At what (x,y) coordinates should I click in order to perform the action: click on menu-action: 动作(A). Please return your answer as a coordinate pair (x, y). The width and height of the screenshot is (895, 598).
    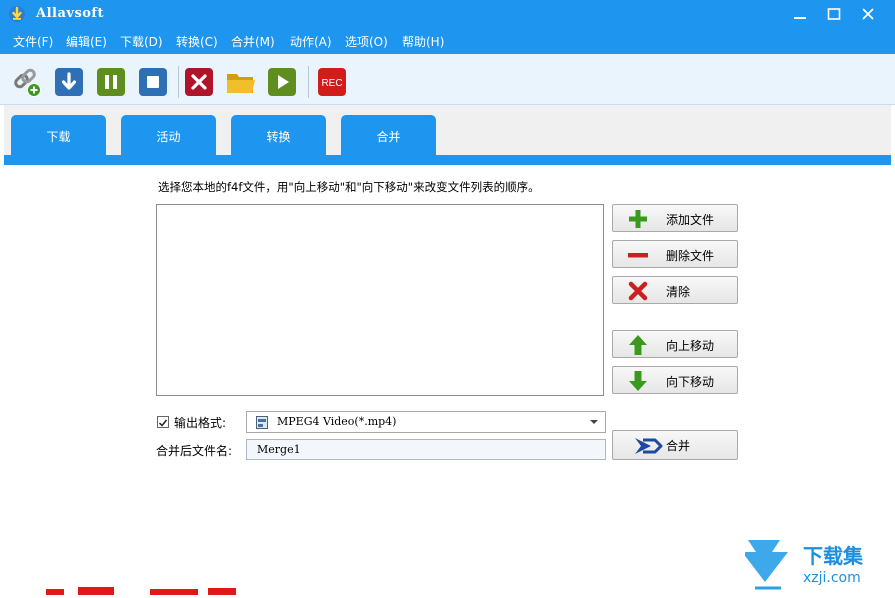
    Looking at the image, I should click on (311, 41).